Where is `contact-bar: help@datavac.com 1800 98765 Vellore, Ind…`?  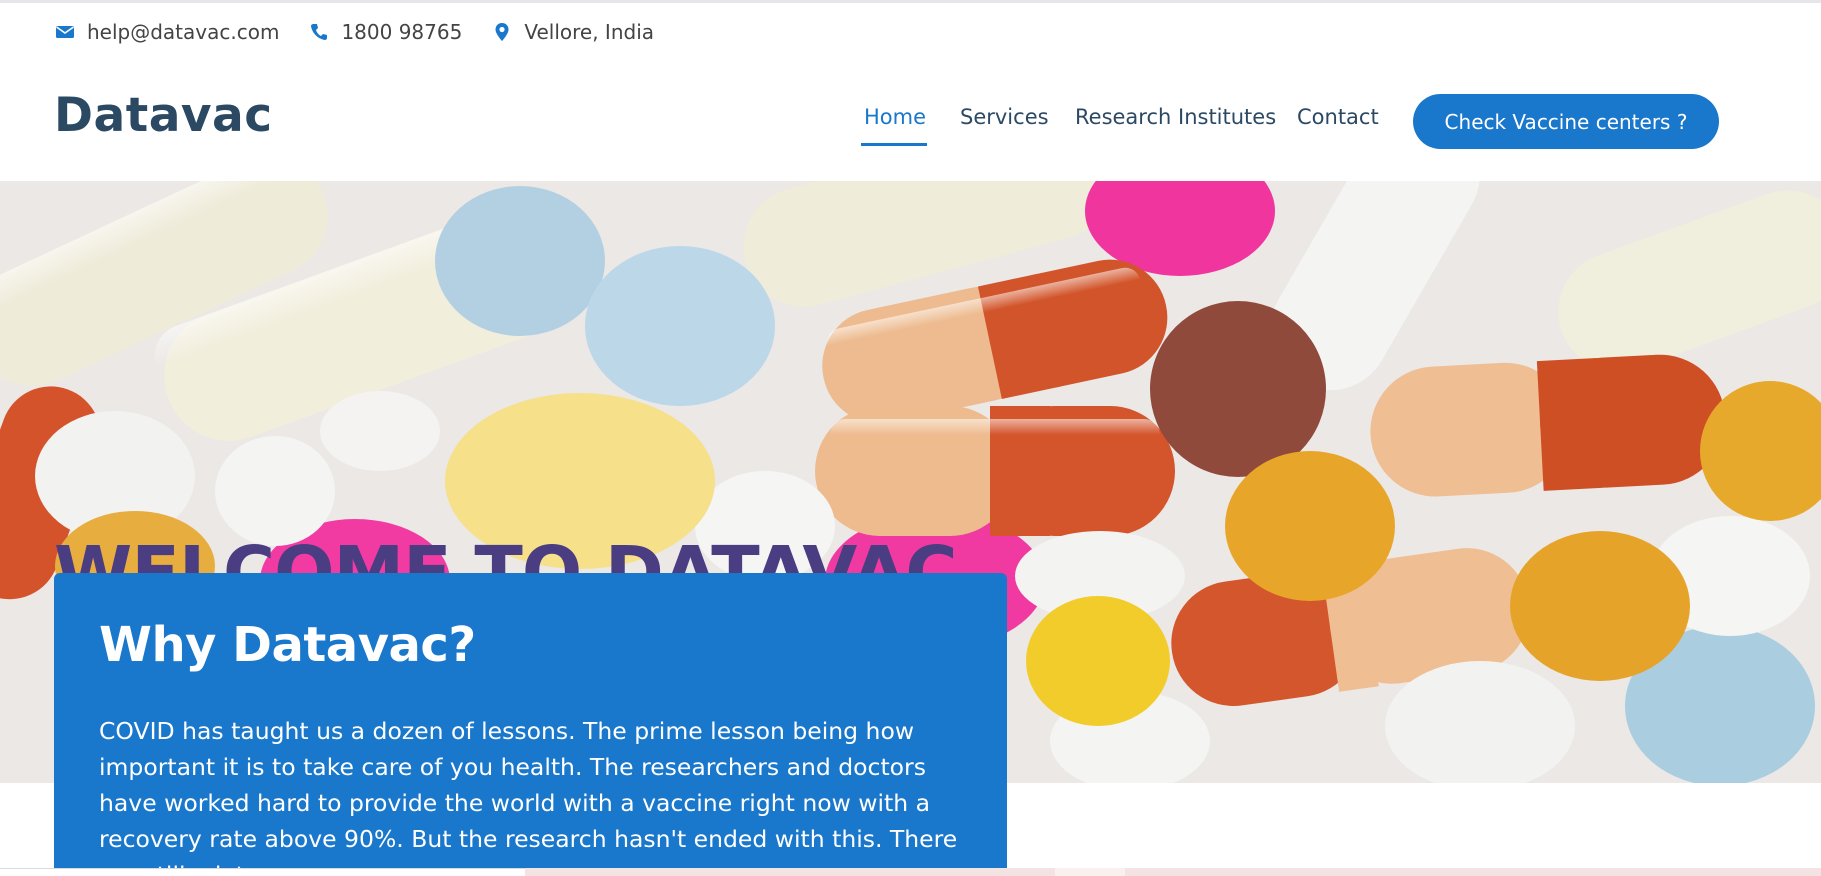 contact-bar: help@datavac.com 1800 98765 Vellore, Ind… is located at coordinates (369, 32).